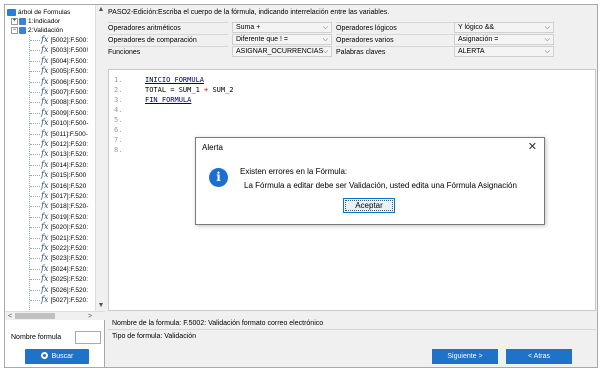  I want to click on tree-item: fx [5012]:F.520:, so click(64, 143).